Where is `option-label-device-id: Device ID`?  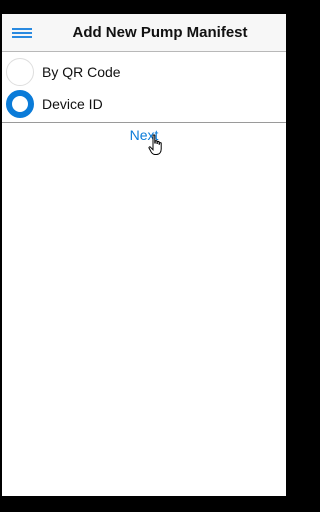
option-label-device-id: Device ID is located at coordinates (72, 104).